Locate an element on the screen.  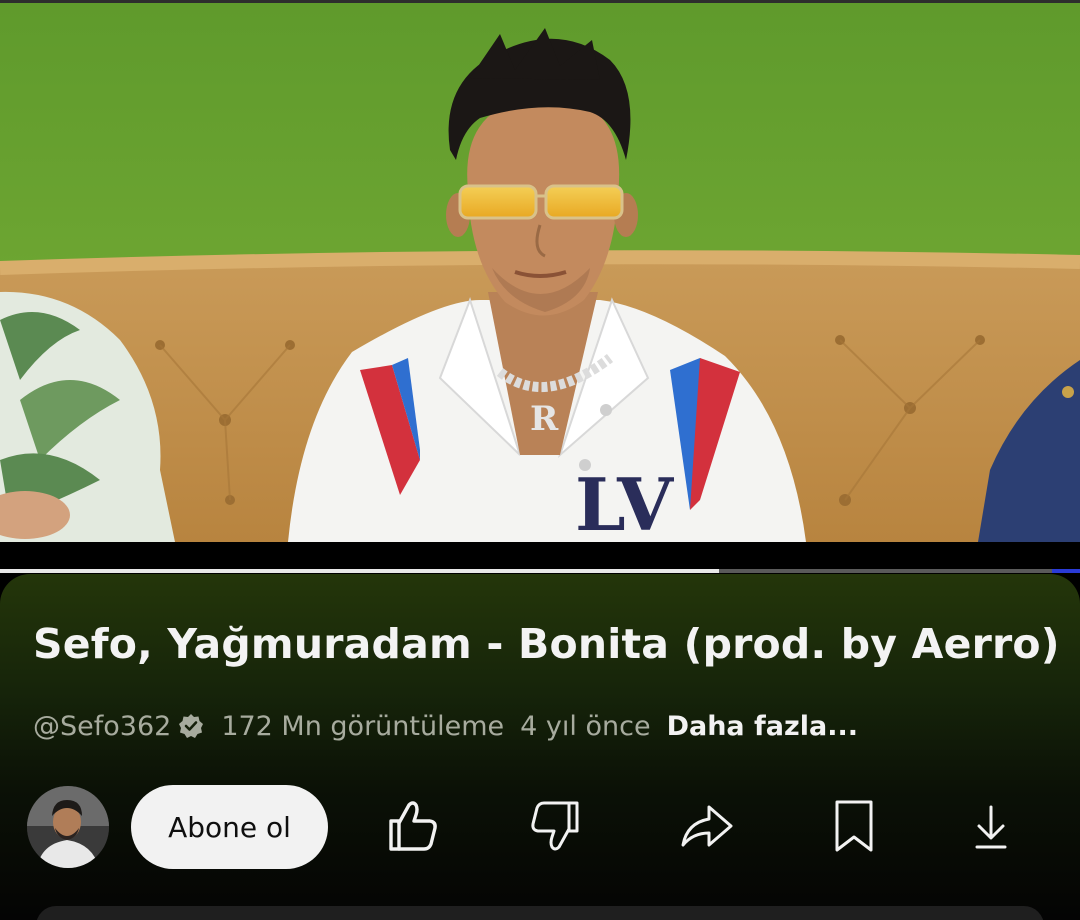
download-button is located at coordinates (991, 826).